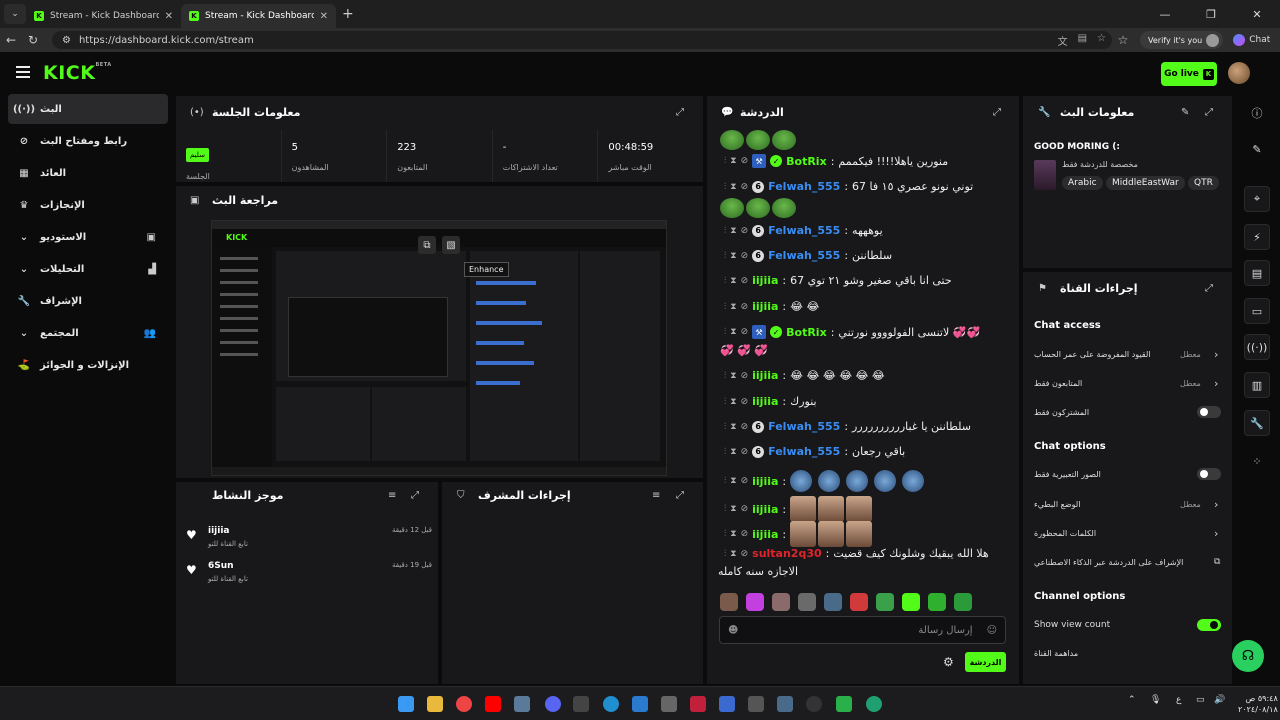 This screenshot has width=1280, height=720. What do you see at coordinates (1101, 40) in the screenshot?
I see `favorite-star-icon: ☆` at bounding box center [1101, 40].